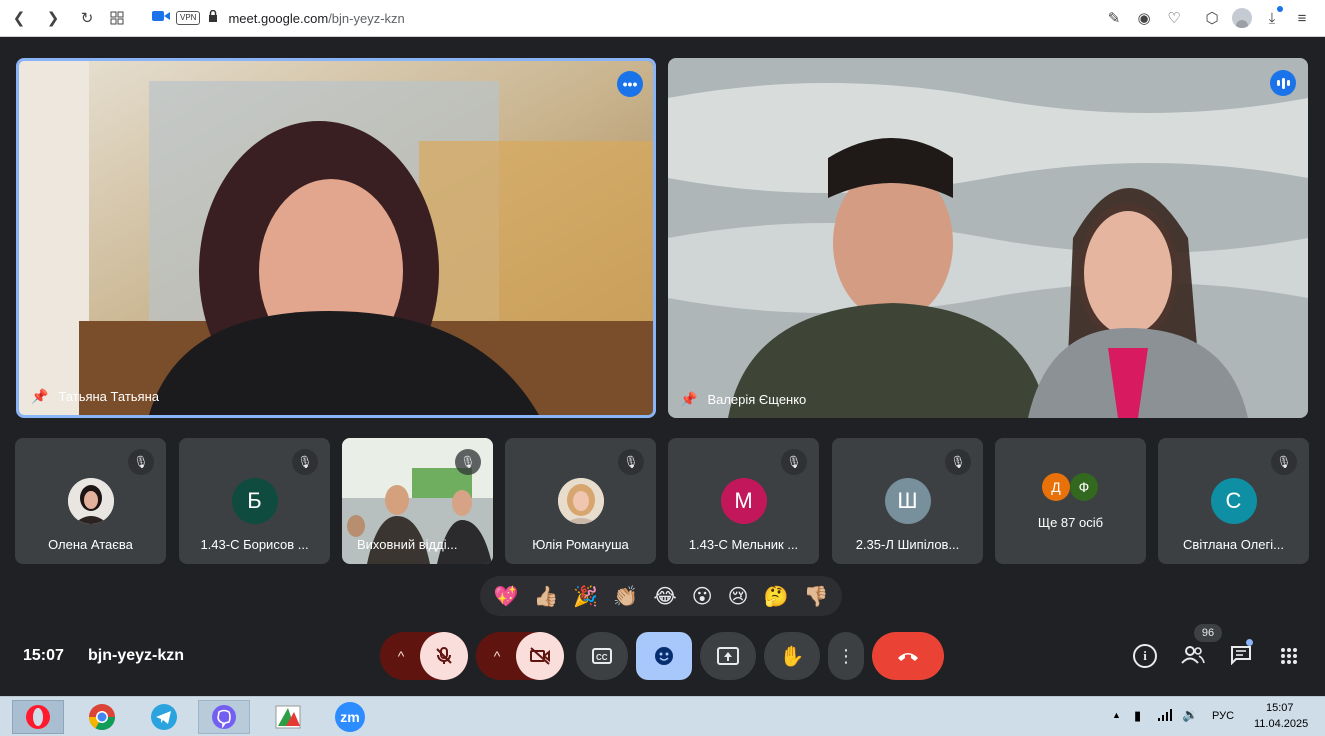  I want to click on more-vert-icon: ⋮, so click(846, 656).